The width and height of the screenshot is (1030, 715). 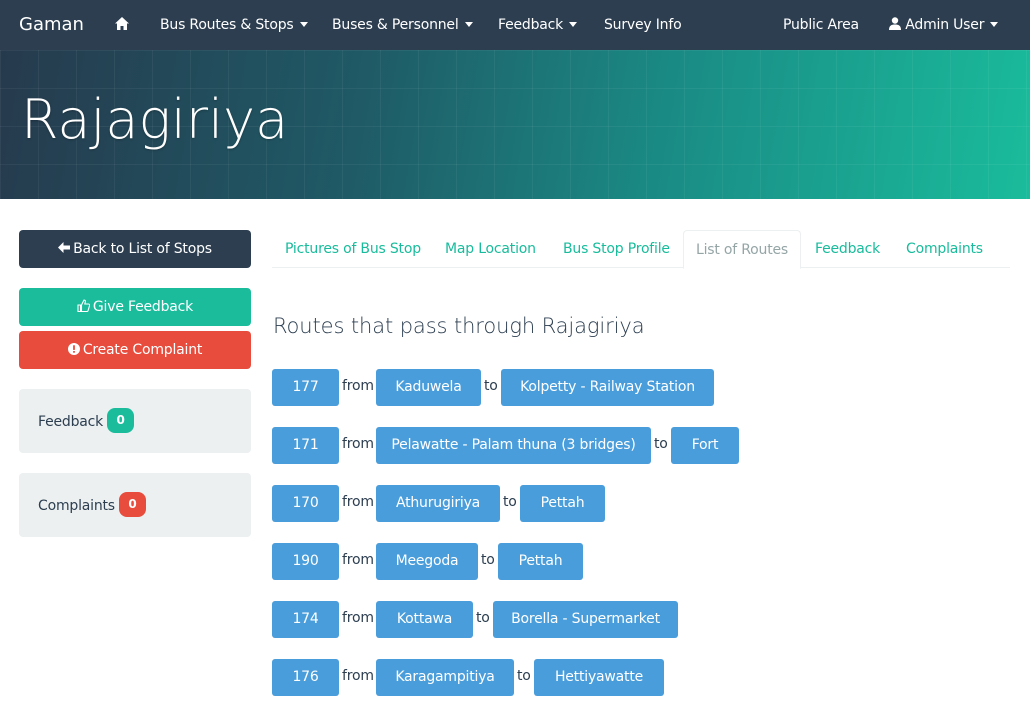 I want to click on tab-pictures-of-bus-stop: Pictures of Bus Stop, so click(x=353, y=249).